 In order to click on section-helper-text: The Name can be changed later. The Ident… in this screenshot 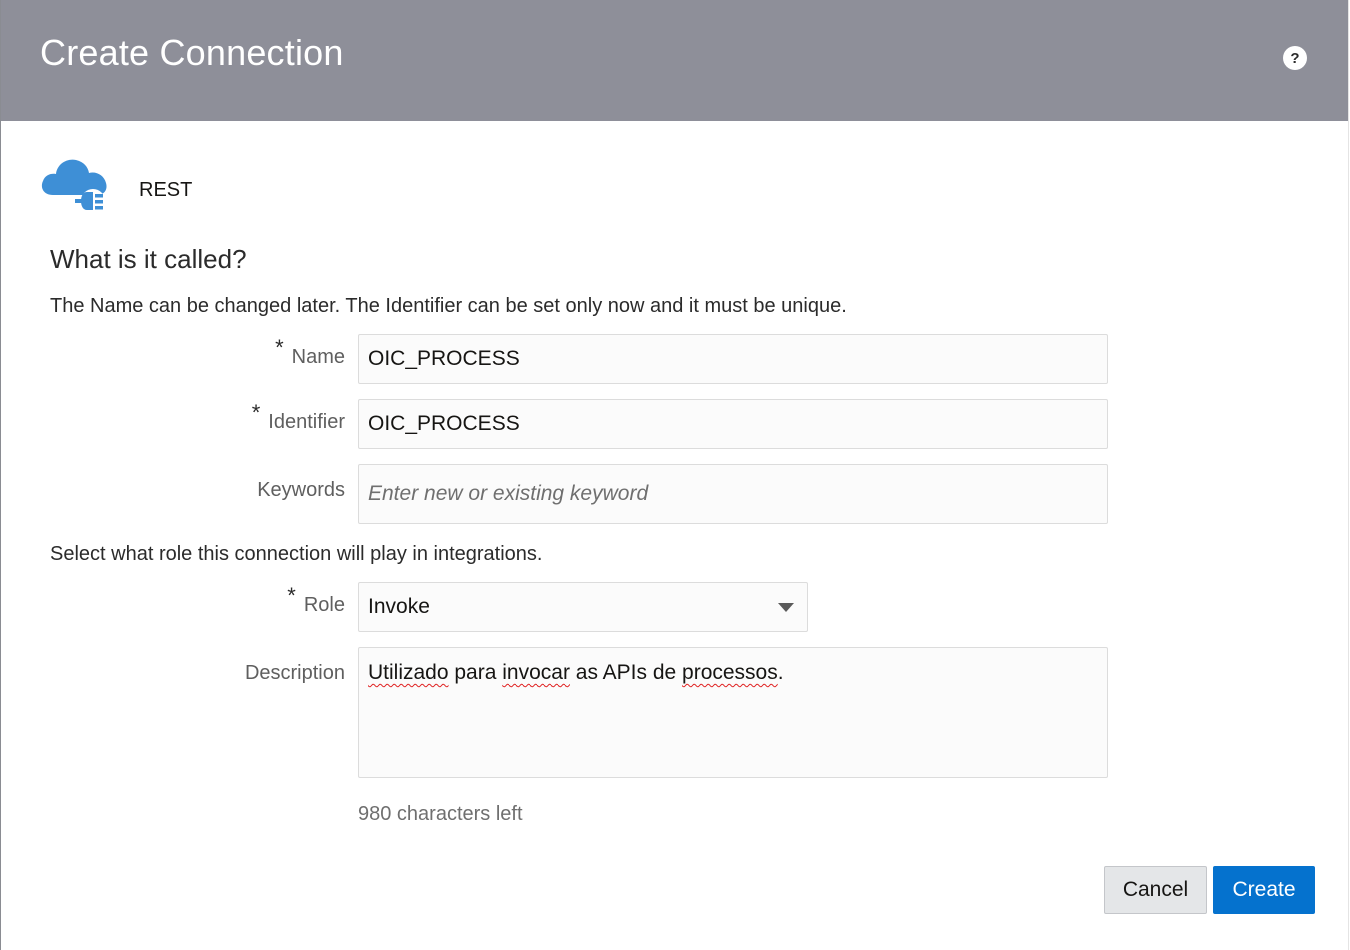, I will do `click(448, 306)`.